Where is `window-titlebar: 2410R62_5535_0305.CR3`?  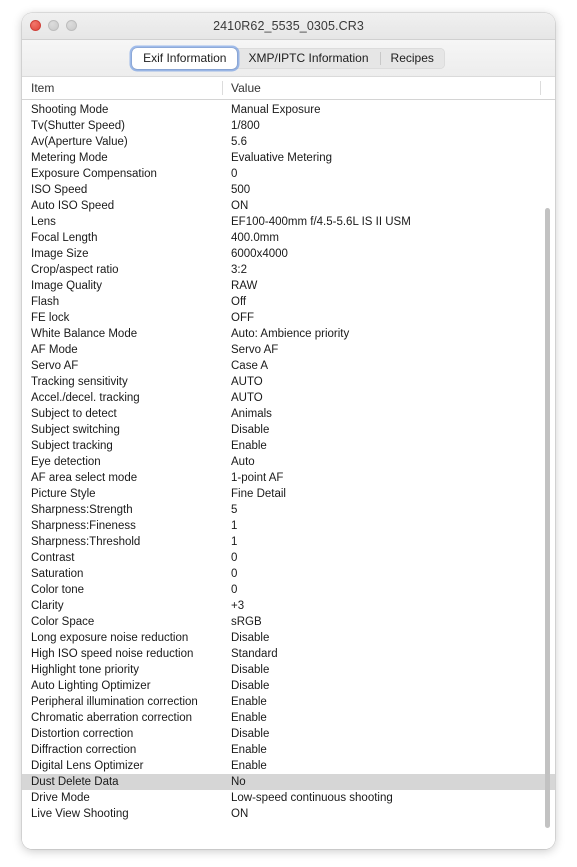 window-titlebar: 2410R62_5535_0305.CR3 is located at coordinates (288, 26).